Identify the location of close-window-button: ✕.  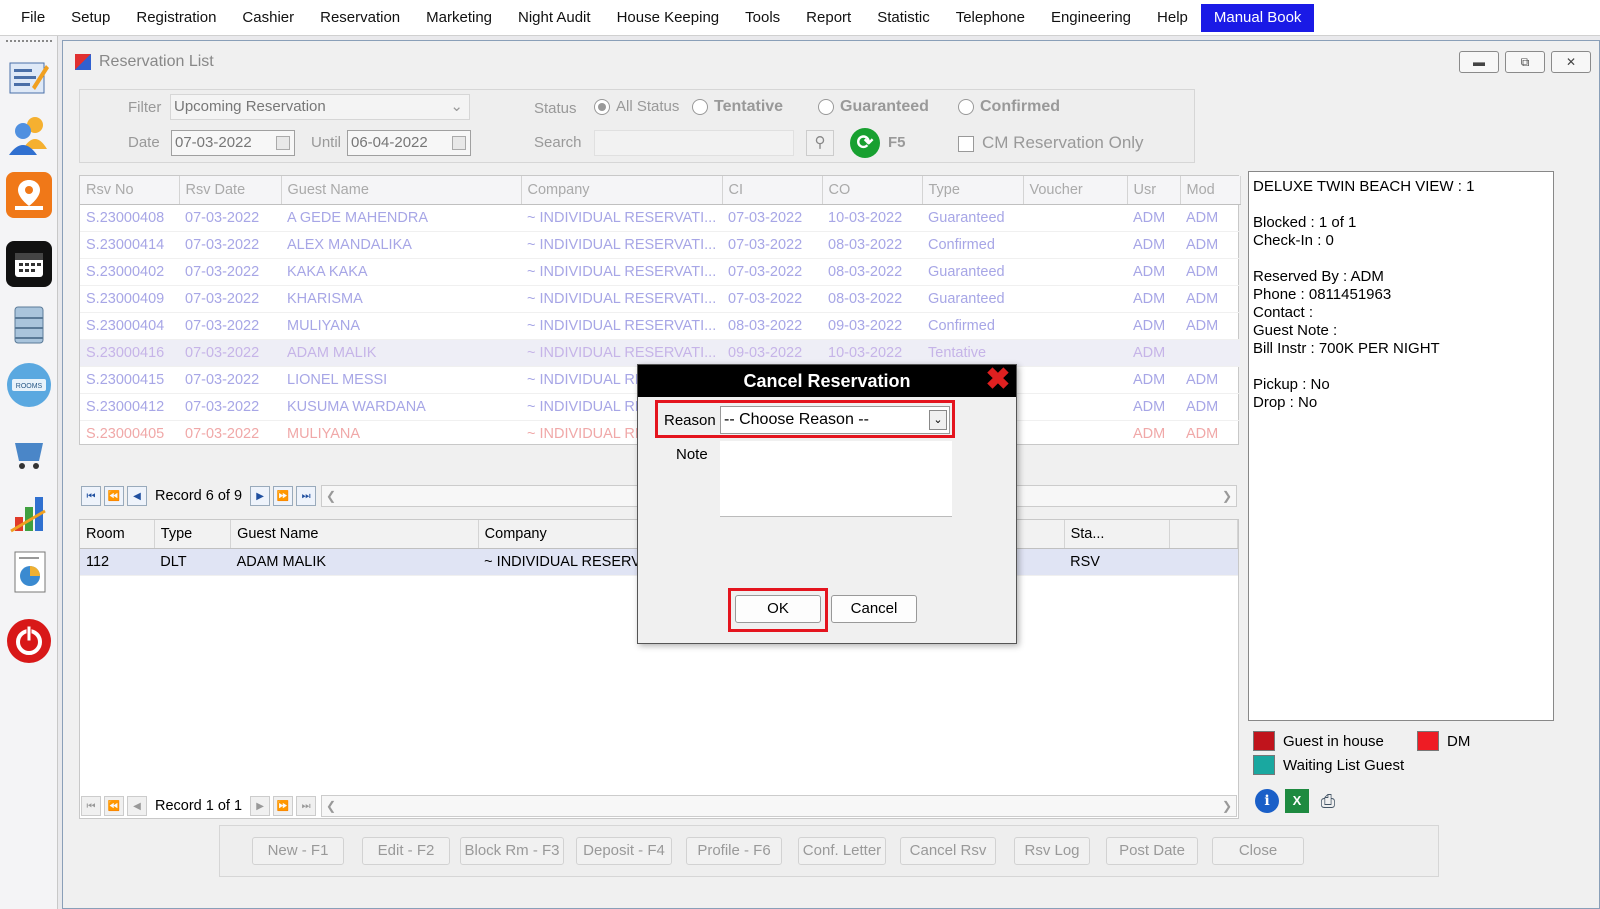
(1571, 62).